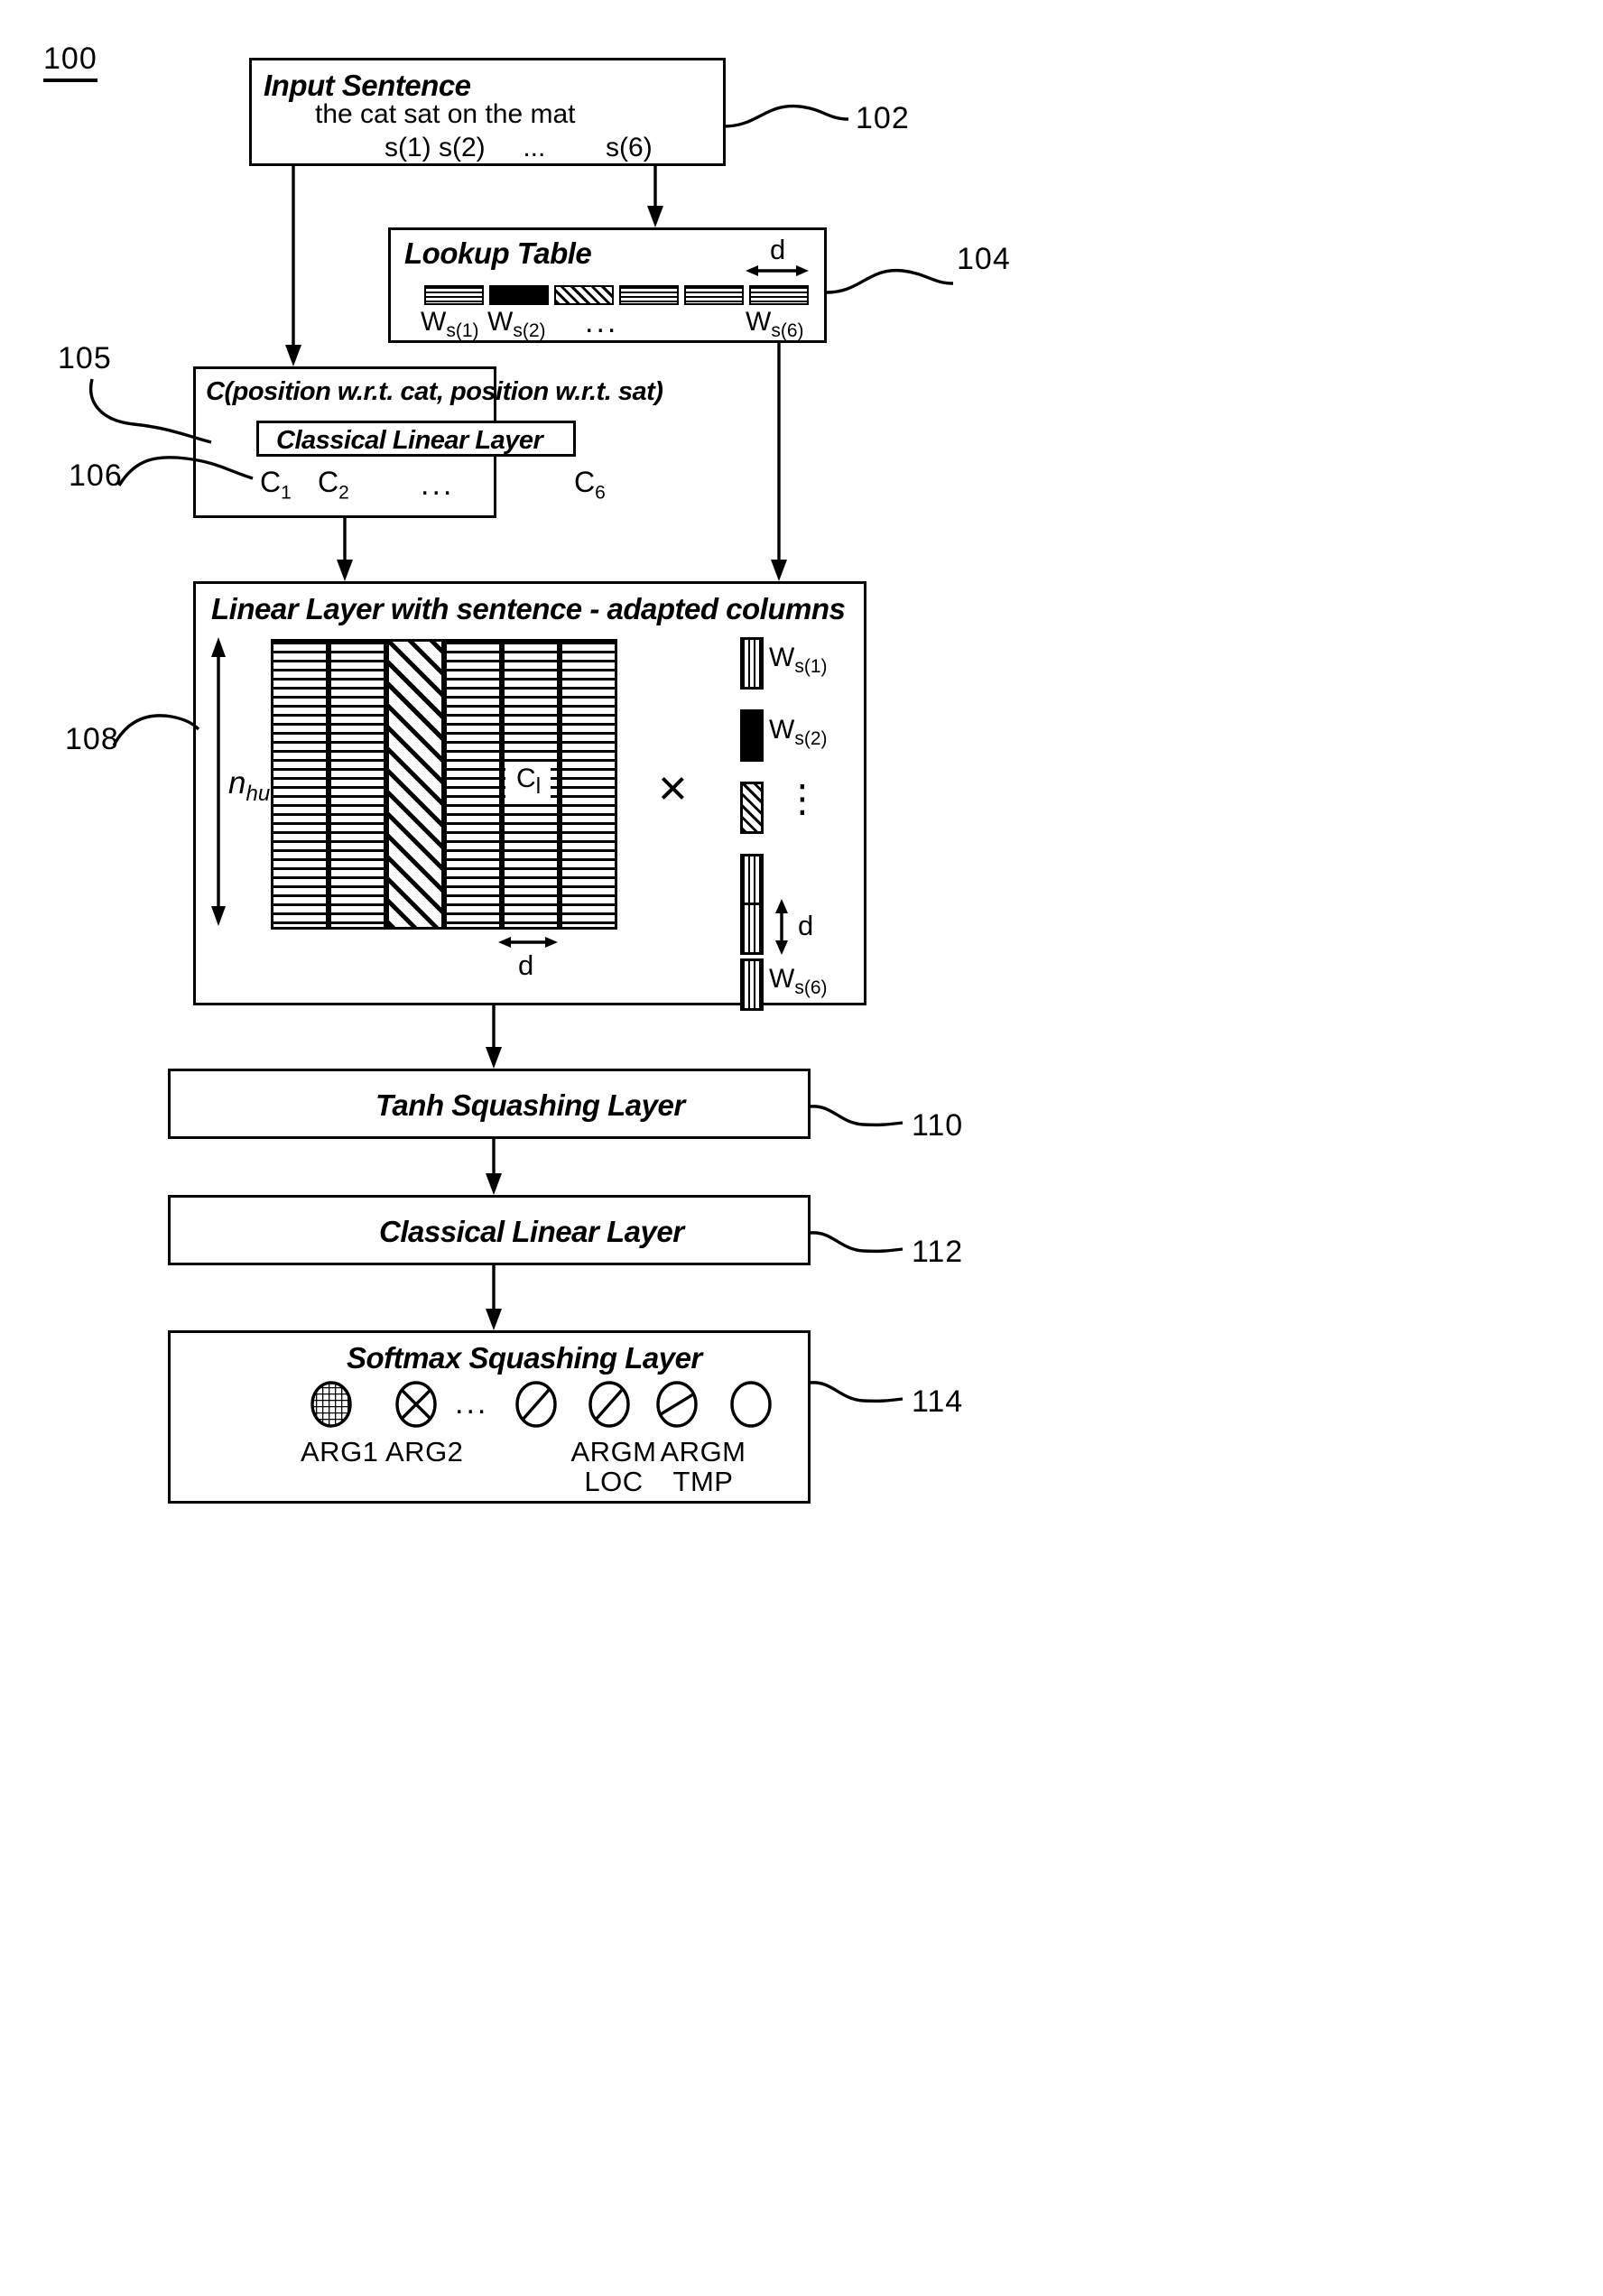 The height and width of the screenshot is (2296, 1603). Describe the element at coordinates (92, 739) in the screenshot. I see `ref-number-108: 108` at that location.